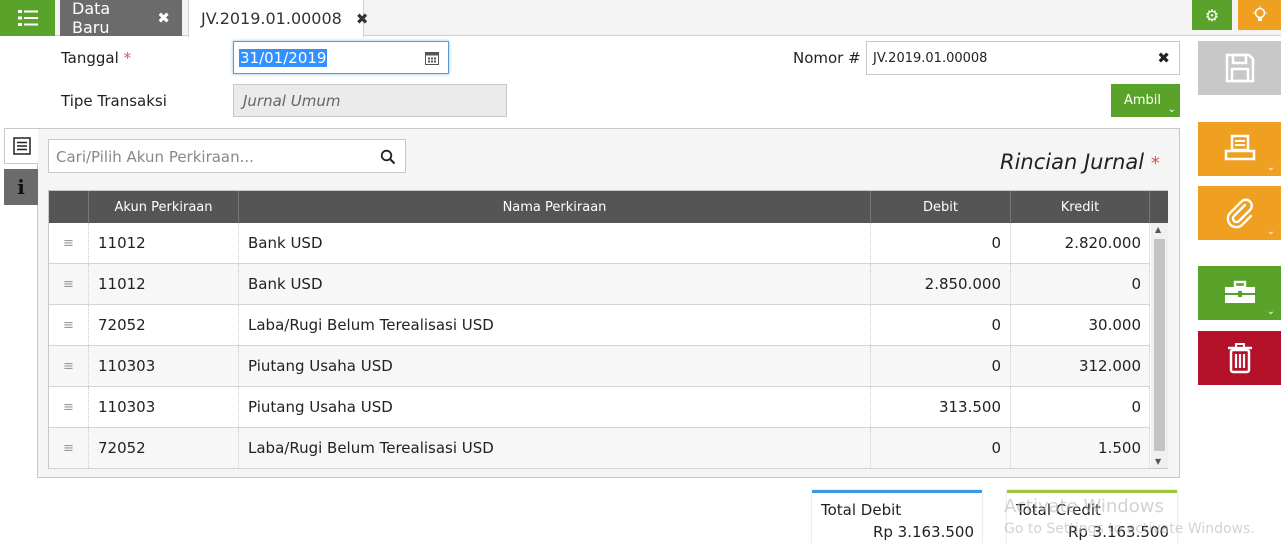  I want to click on tipe-transaksi-value: Jurnal Umum, so click(292, 101).